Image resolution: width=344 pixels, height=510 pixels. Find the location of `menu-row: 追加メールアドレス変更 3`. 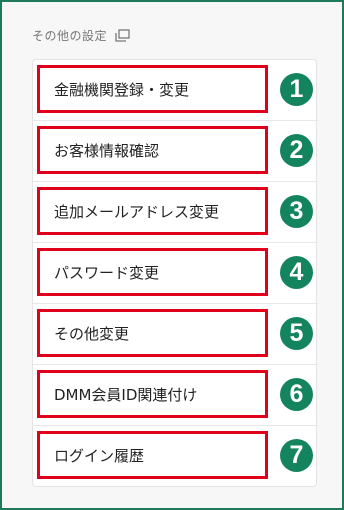

menu-row: 追加メールアドレス変更 3 is located at coordinates (175, 212).